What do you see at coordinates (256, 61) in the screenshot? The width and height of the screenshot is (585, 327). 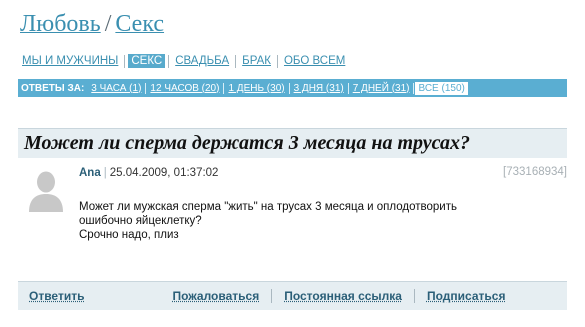 I see `category-brak: брак` at bounding box center [256, 61].